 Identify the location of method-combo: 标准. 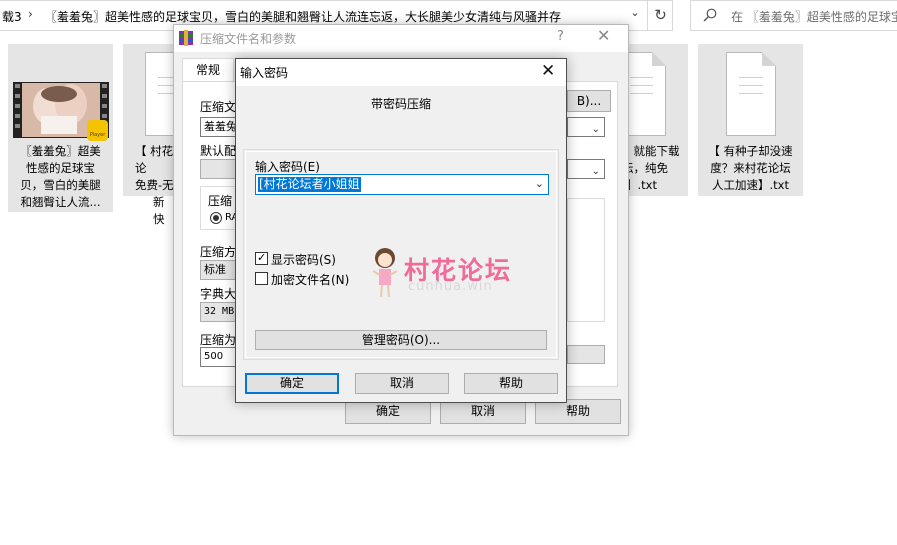
(220, 270).